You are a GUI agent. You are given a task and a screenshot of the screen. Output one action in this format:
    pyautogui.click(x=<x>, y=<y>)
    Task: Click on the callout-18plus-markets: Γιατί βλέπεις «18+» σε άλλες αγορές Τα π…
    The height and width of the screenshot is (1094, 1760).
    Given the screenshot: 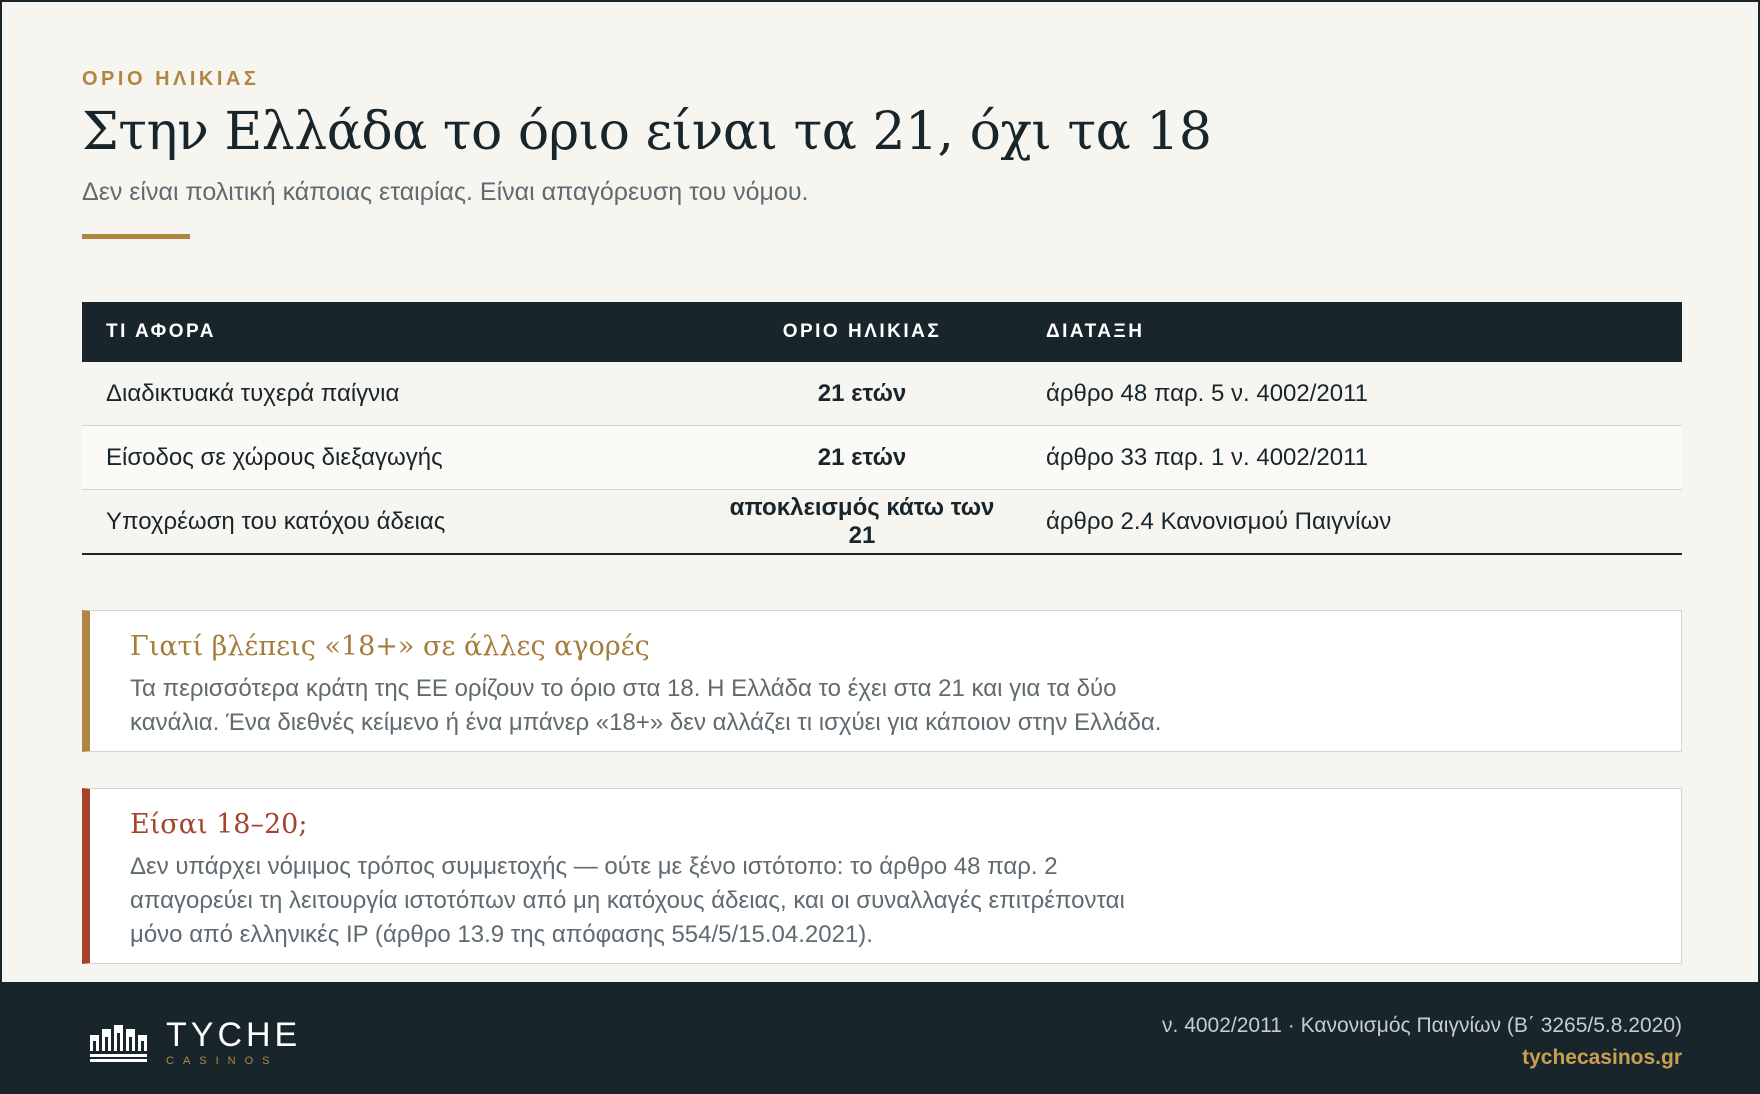 What is the action you would take?
    pyautogui.click(x=882, y=681)
    